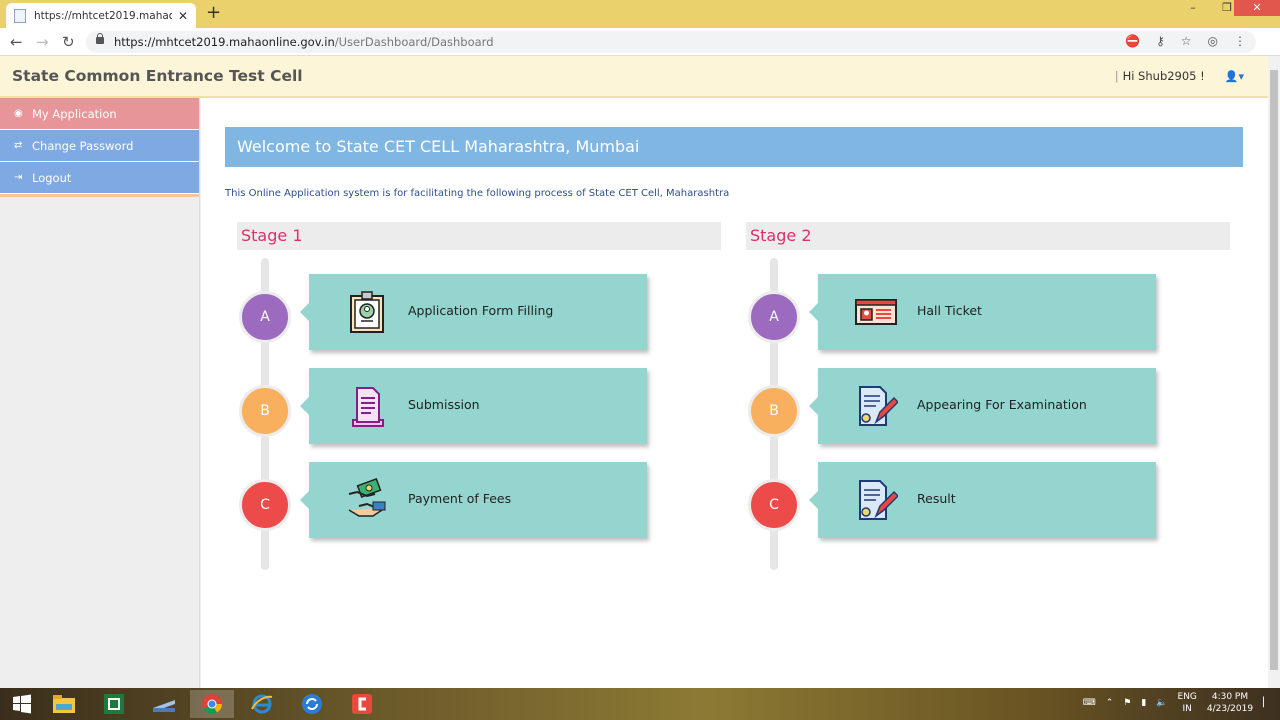 The height and width of the screenshot is (720, 1280). Describe the element at coordinates (18, 145) in the screenshot. I see `exchange-icon: ⇄` at that location.